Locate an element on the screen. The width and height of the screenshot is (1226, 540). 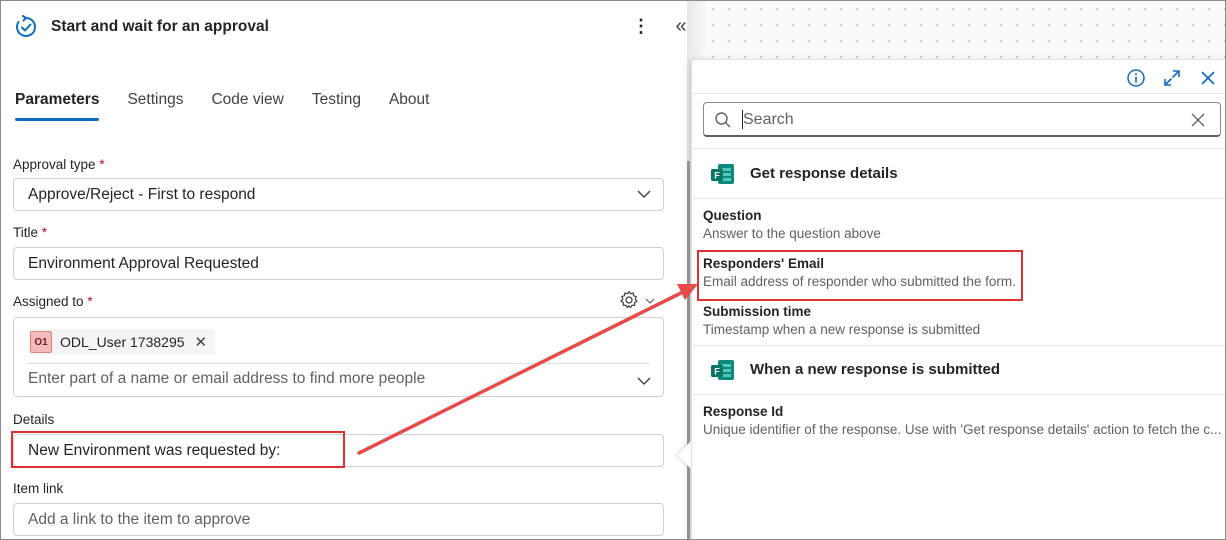
search-input: Search is located at coordinates (962, 119).